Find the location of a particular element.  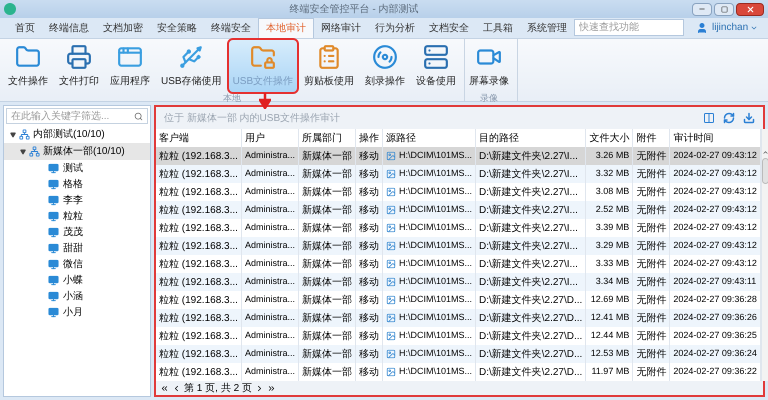

tree-item: 格格 is located at coordinates (73, 184).